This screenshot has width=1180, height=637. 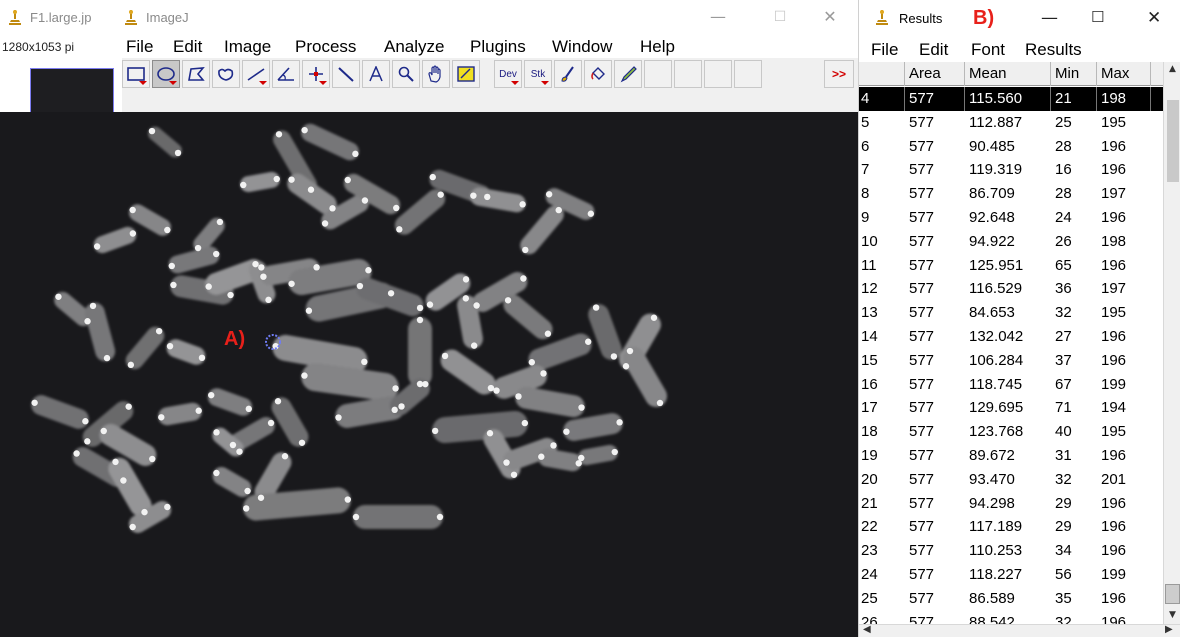 What do you see at coordinates (1011, 527) in the screenshot?
I see `table-row: 22 577 117.189 29 196` at bounding box center [1011, 527].